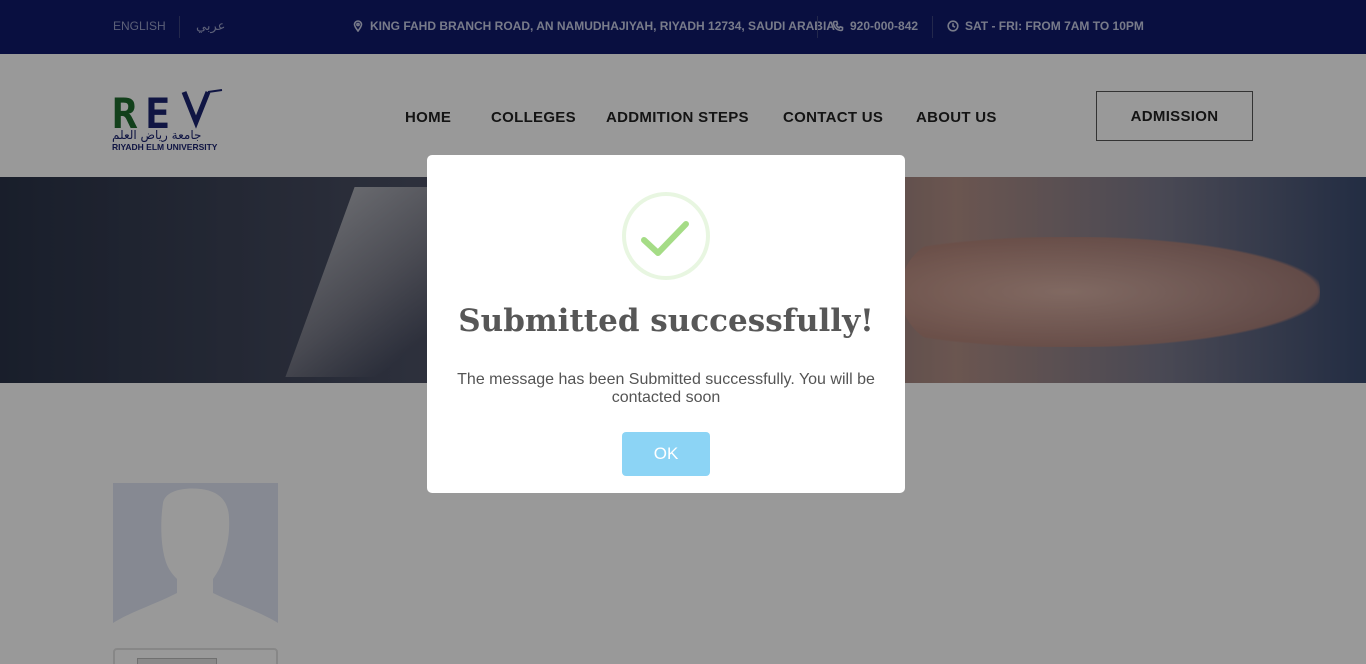 This screenshot has width=1366, height=664. Describe the element at coordinates (666, 321) in the screenshot. I see `dialog-title: Submitted successfully!` at that location.